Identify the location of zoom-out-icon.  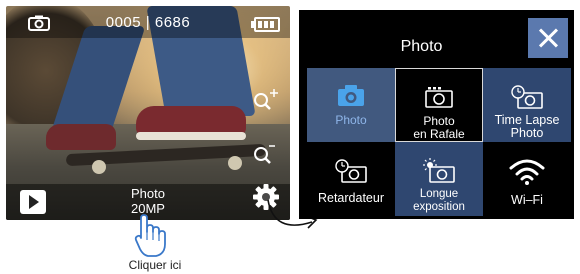
(264, 155).